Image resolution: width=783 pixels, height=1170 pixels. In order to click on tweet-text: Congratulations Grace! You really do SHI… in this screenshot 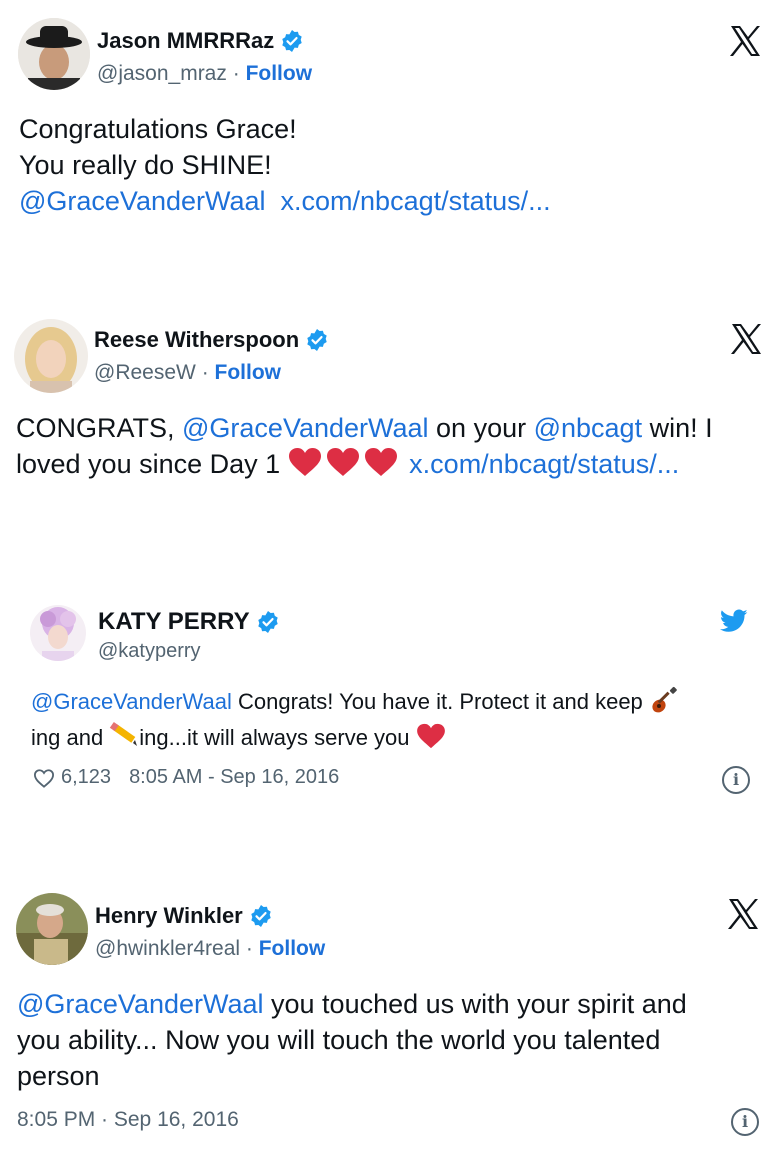, I will do `click(379, 165)`.